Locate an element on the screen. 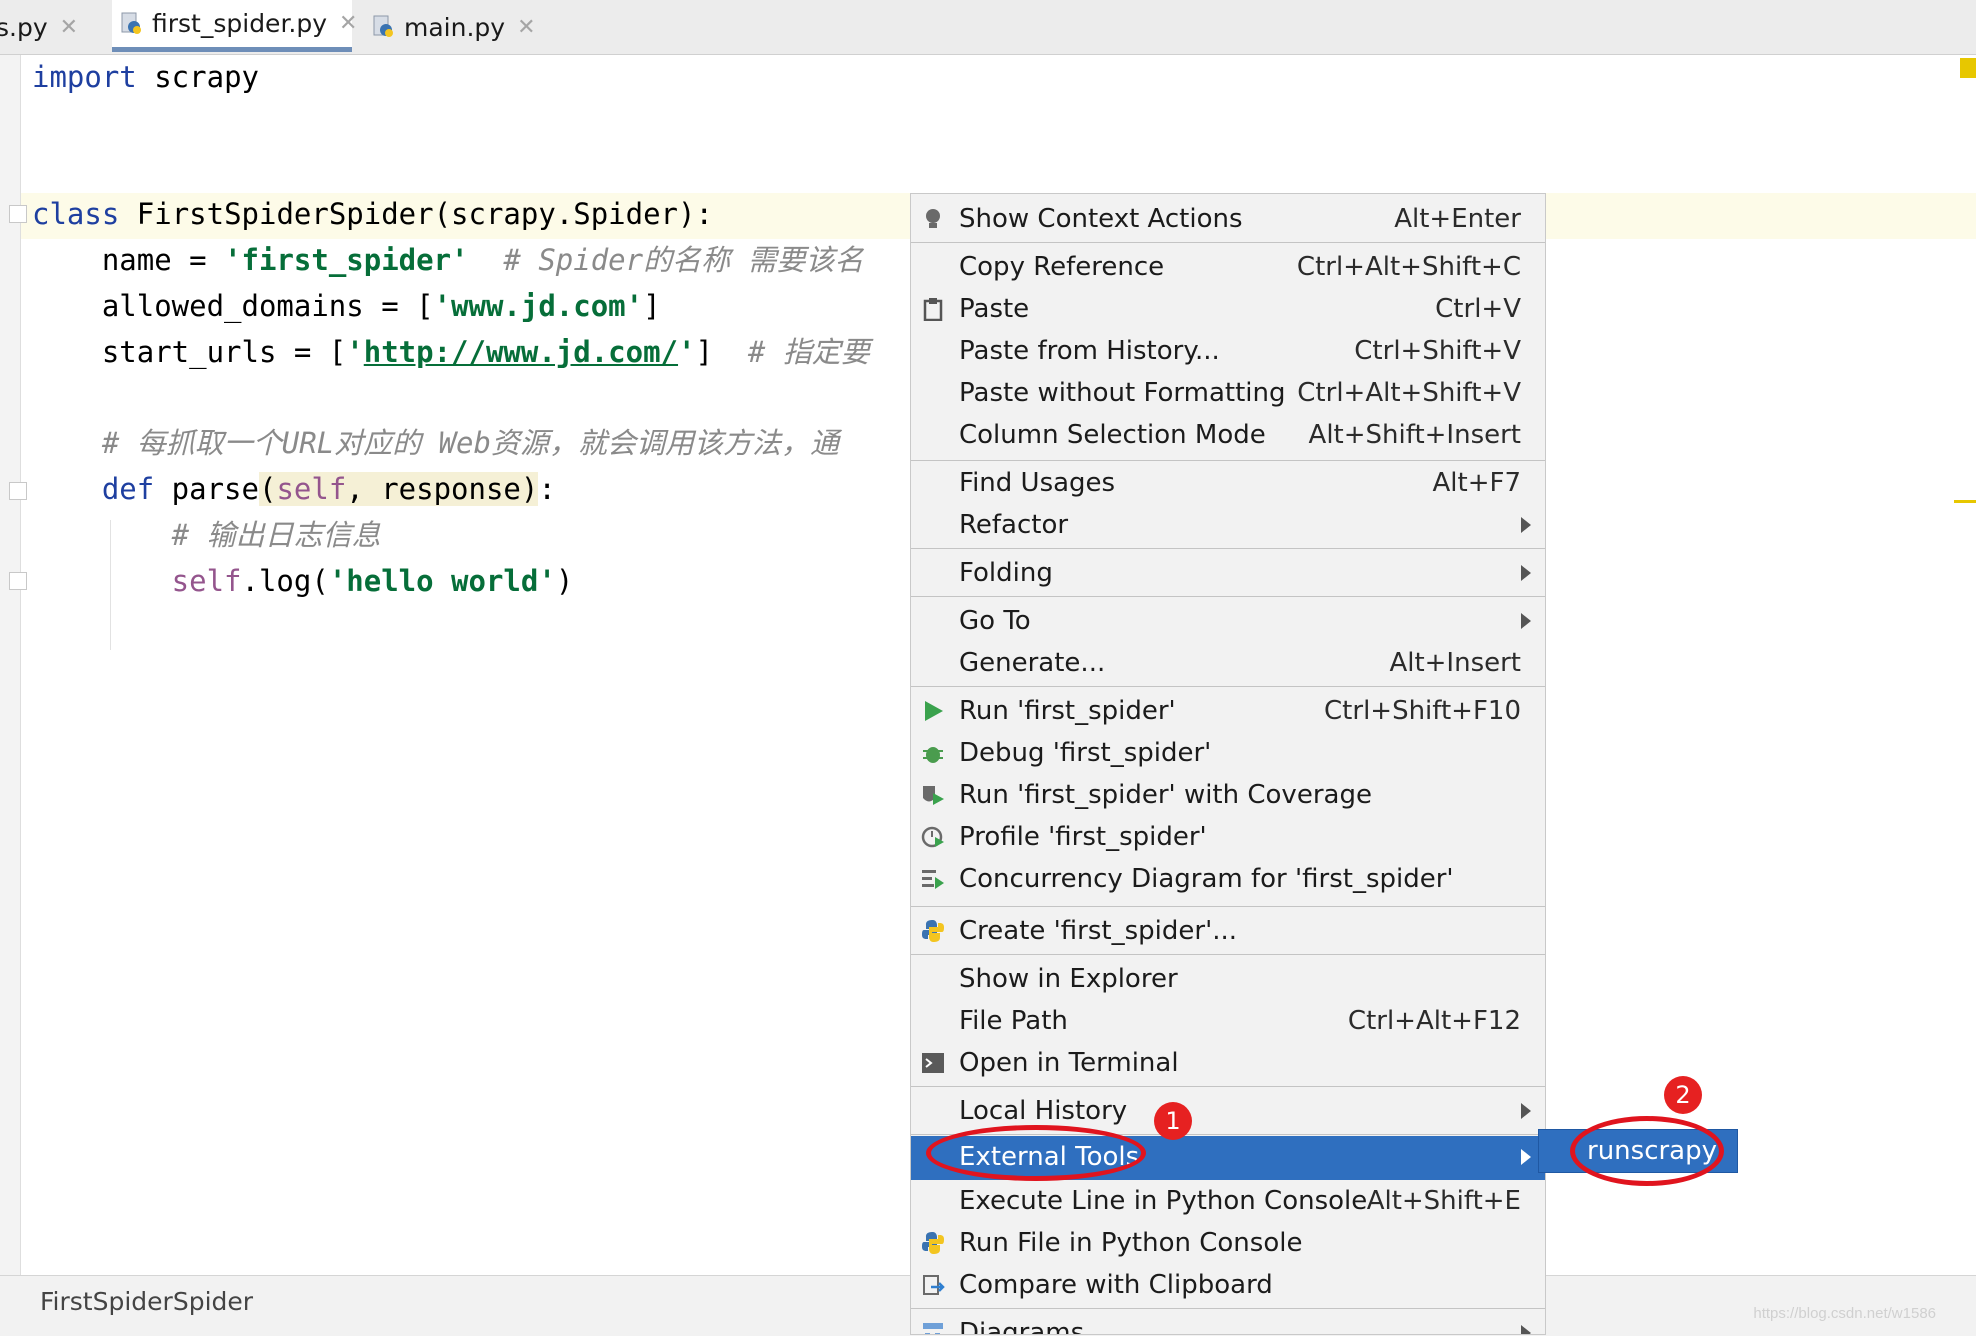 Image resolution: width=1976 pixels, height=1336 pixels. code-line: class FirstSpiderSpider(scrapy.Spider): is located at coordinates (372, 214).